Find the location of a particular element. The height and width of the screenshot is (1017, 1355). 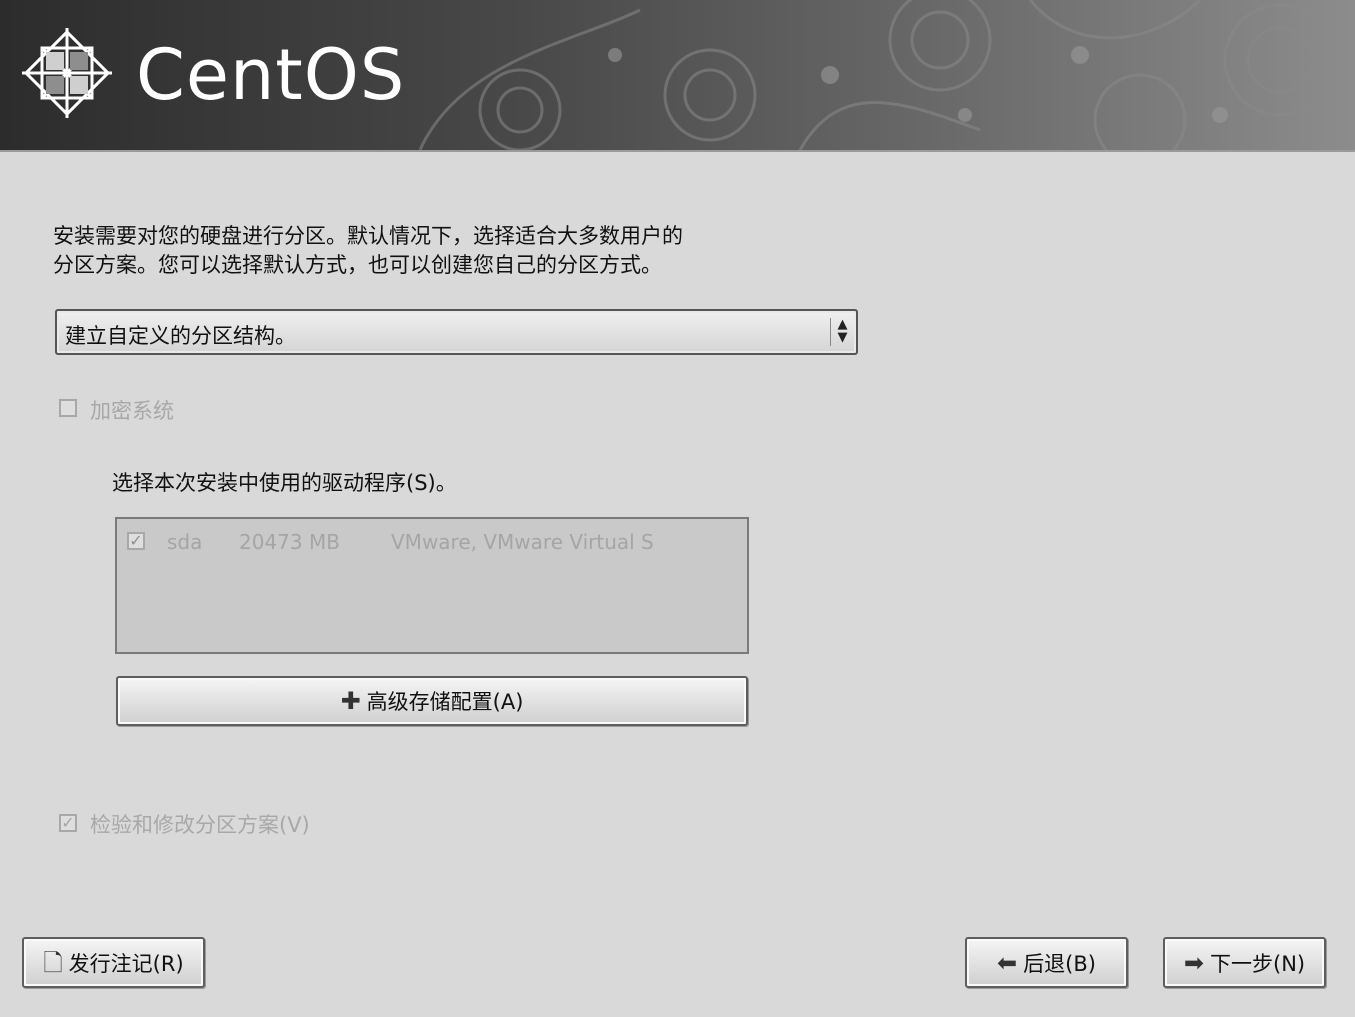

drive-checkbox: ✓ is located at coordinates (136, 541).